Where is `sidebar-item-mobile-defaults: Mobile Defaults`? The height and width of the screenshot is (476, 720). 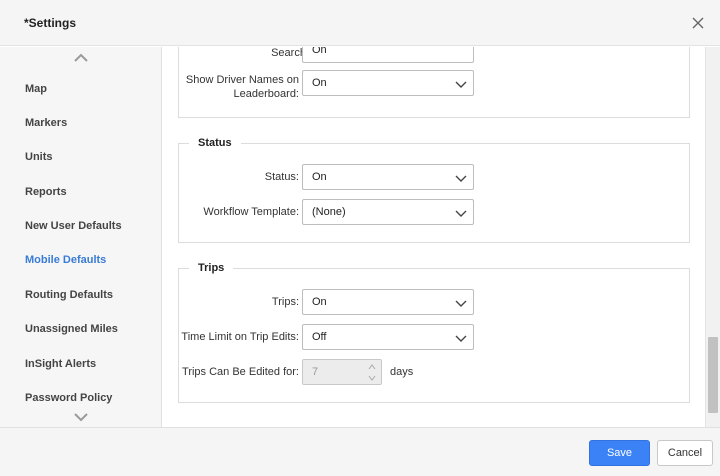 sidebar-item-mobile-defaults: Mobile Defaults is located at coordinates (80, 260).